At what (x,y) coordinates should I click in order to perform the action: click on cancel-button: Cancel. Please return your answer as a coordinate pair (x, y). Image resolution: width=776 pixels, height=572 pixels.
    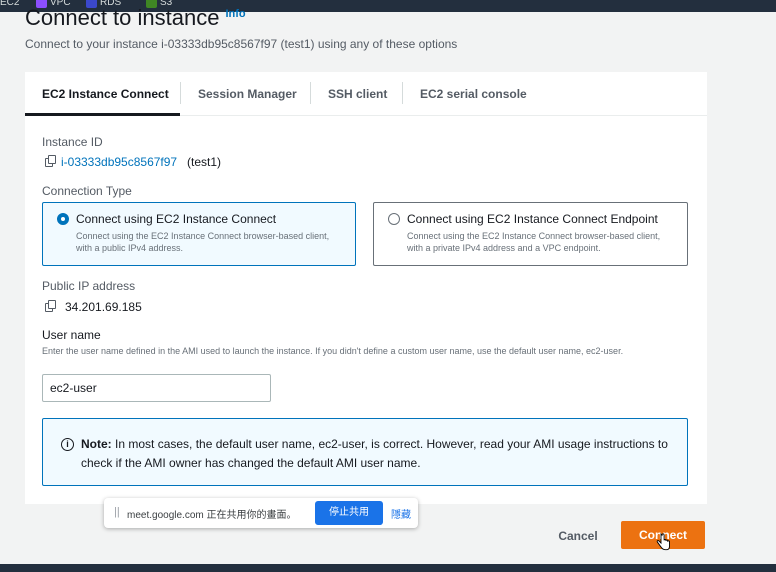
    Looking at the image, I should click on (578, 536).